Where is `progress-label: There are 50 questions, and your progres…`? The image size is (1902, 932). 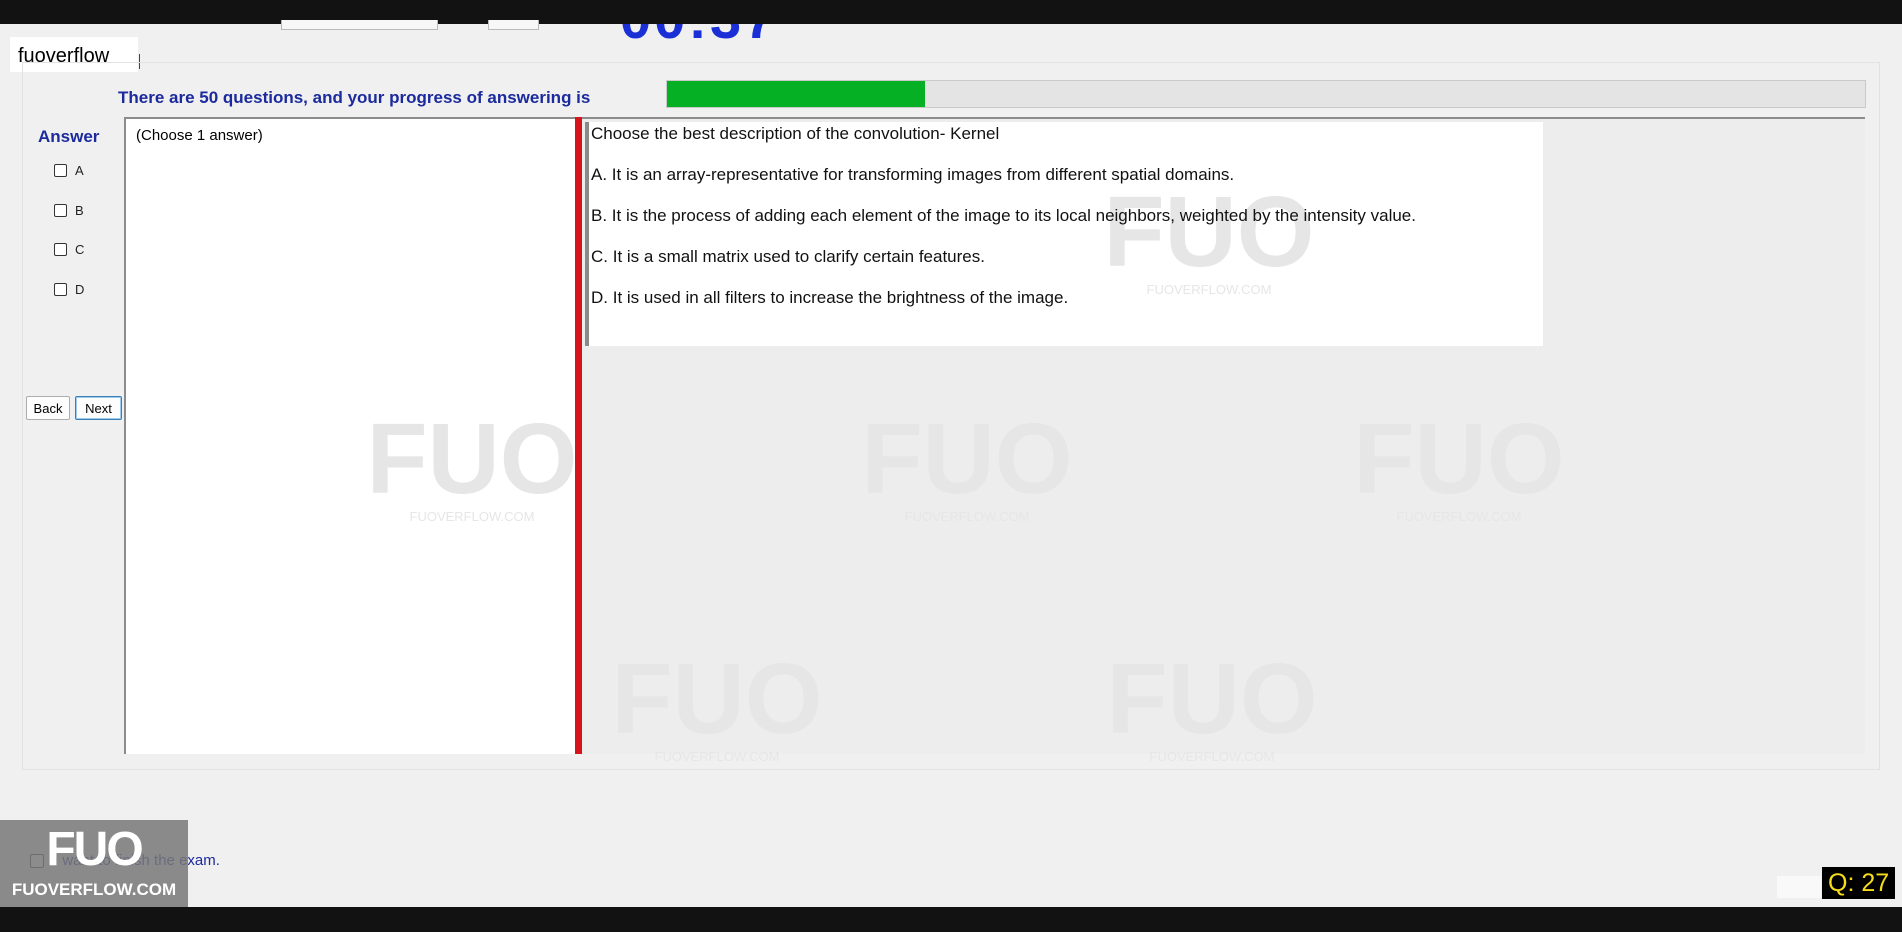
progress-label: There are 50 questions, and your progres… is located at coordinates (354, 97).